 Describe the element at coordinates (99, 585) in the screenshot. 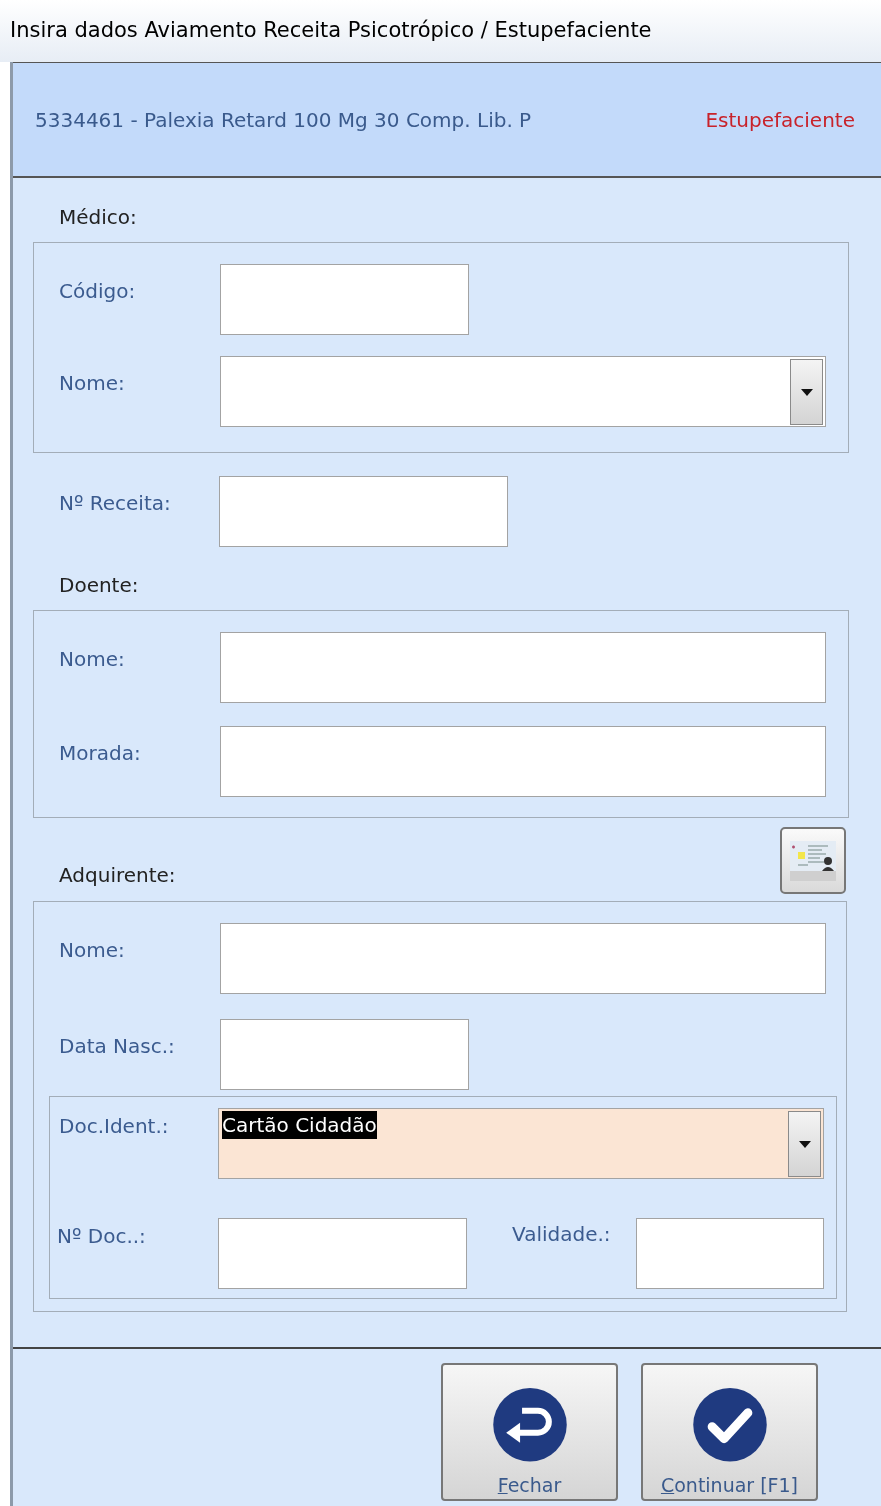

I see `section-label: Doente:` at that location.